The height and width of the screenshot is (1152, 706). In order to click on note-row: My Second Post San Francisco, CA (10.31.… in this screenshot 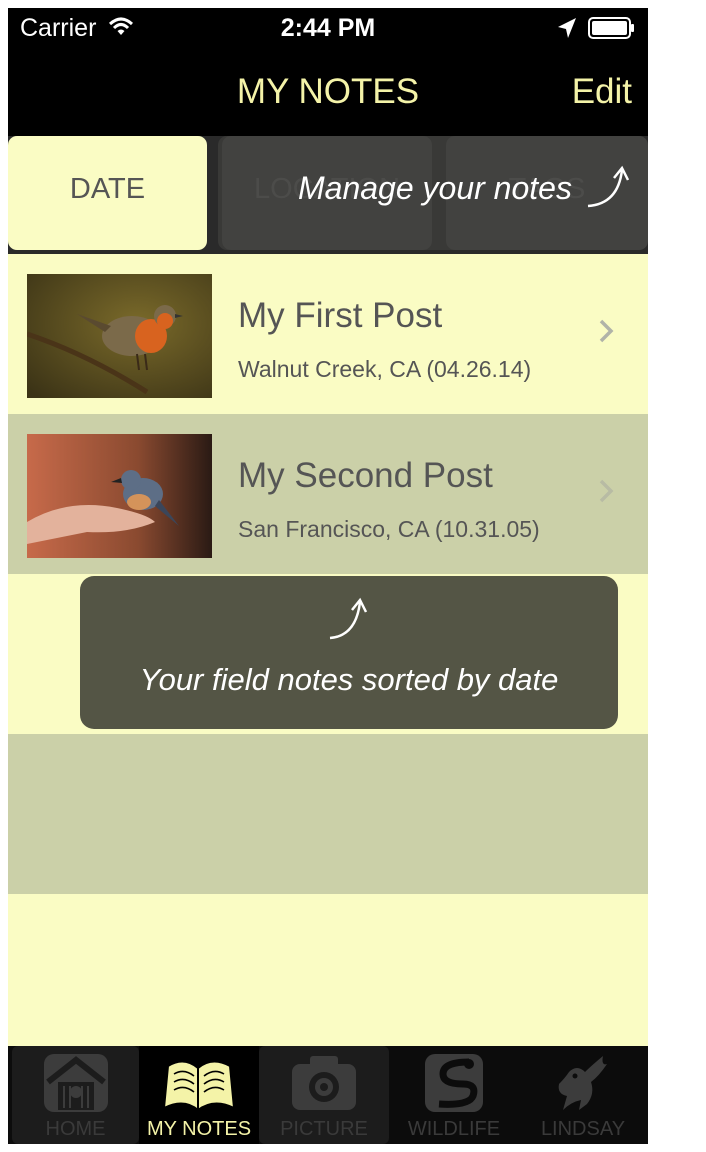, I will do `click(328, 494)`.